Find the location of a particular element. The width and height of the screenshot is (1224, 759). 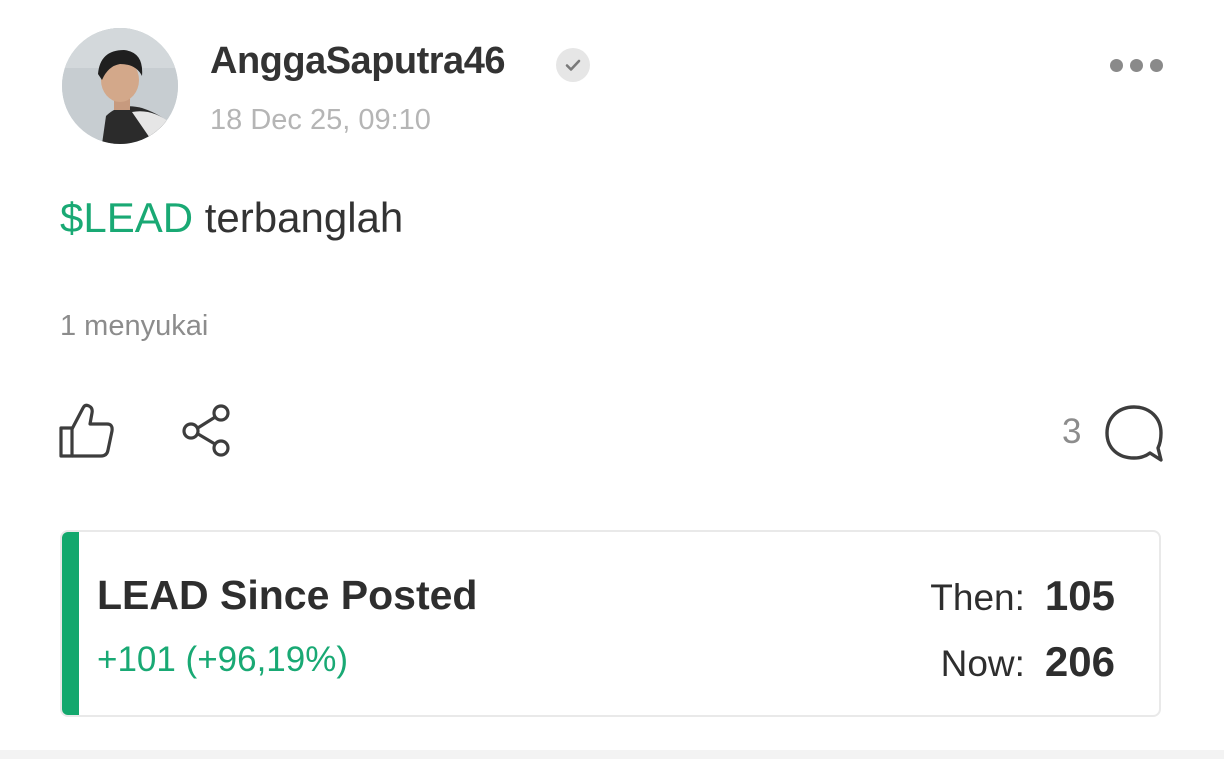

share-icon is located at coordinates (206, 430).